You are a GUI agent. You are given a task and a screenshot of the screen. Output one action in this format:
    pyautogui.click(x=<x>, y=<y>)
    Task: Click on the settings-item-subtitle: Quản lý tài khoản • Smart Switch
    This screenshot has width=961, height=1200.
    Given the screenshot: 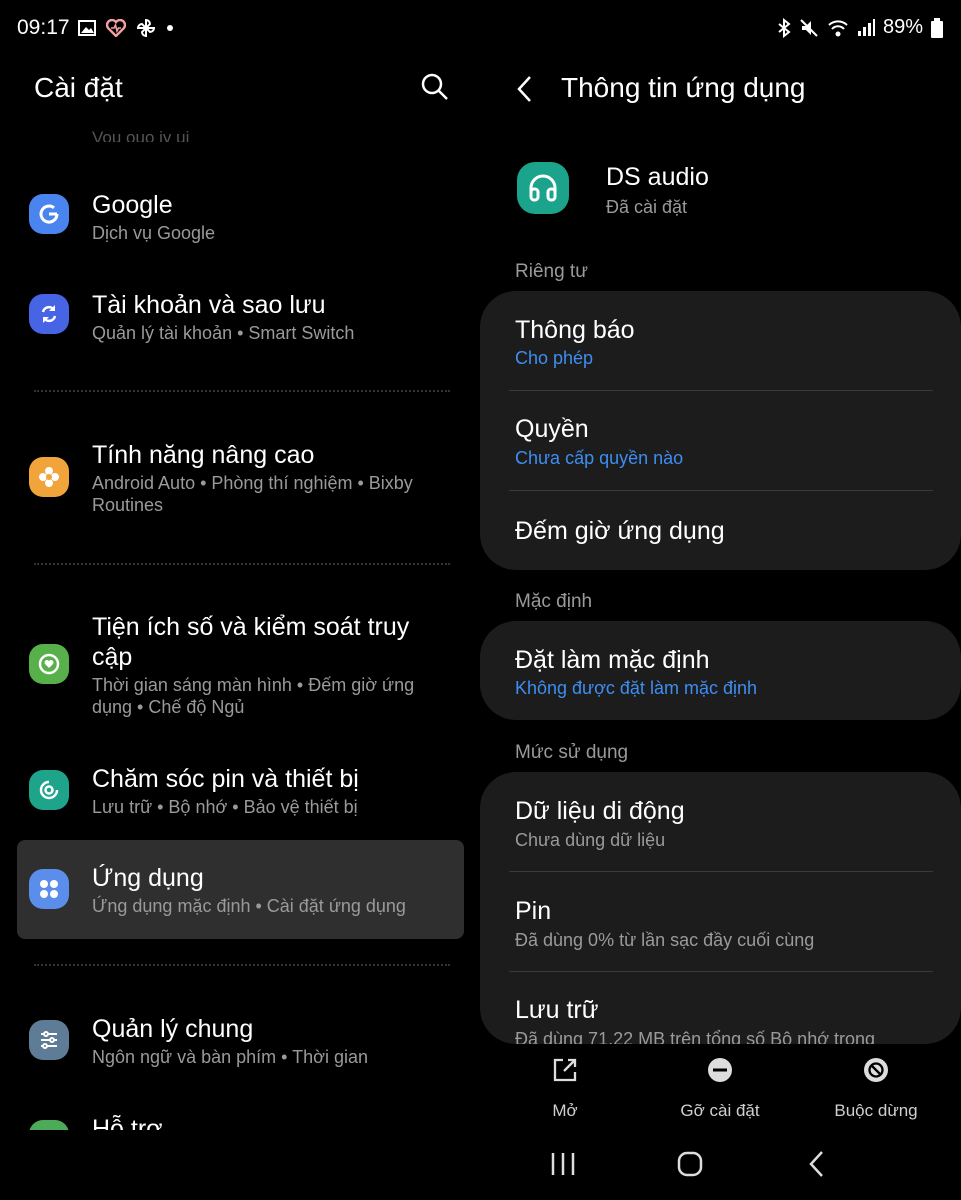 What is the action you would take?
    pyautogui.click(x=223, y=333)
    